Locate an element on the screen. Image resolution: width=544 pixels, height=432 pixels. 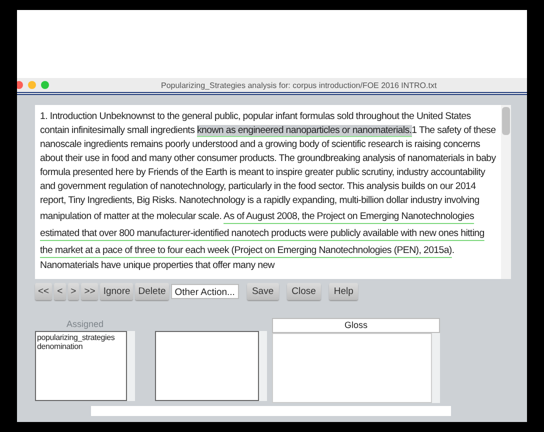
input-field is located at coordinates (271, 411).